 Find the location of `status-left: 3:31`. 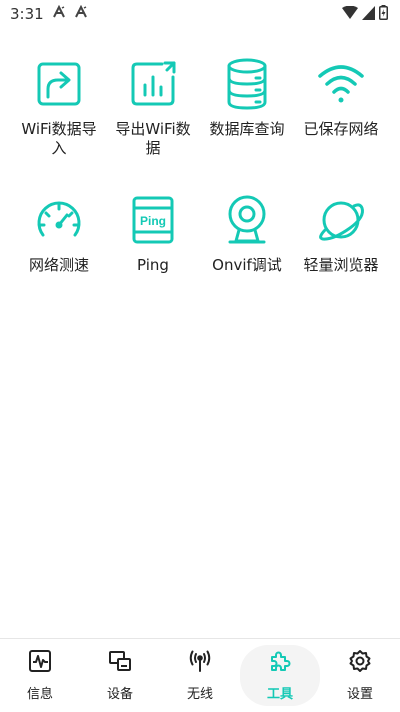

status-left: 3:31 is located at coordinates (49, 13).